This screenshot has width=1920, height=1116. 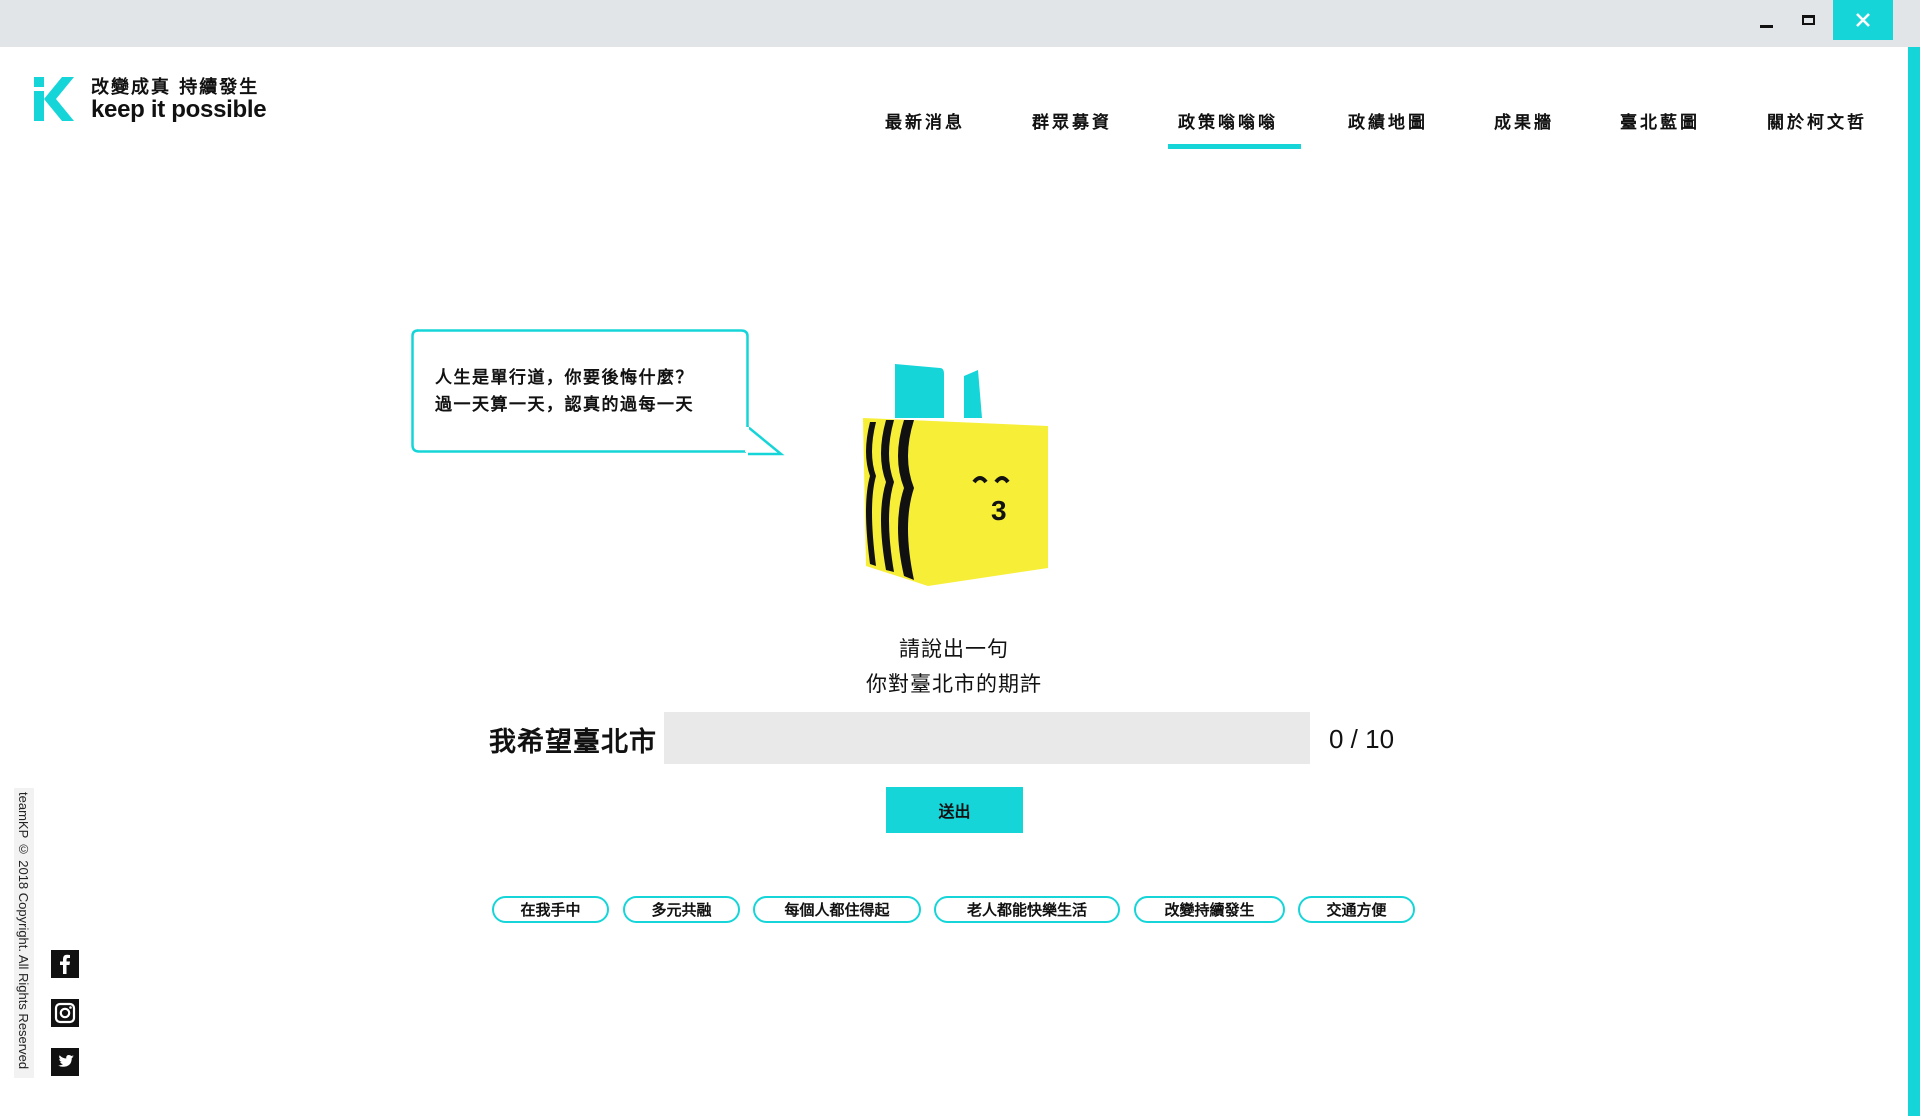 I want to click on close-button, so click(x=1863, y=20).